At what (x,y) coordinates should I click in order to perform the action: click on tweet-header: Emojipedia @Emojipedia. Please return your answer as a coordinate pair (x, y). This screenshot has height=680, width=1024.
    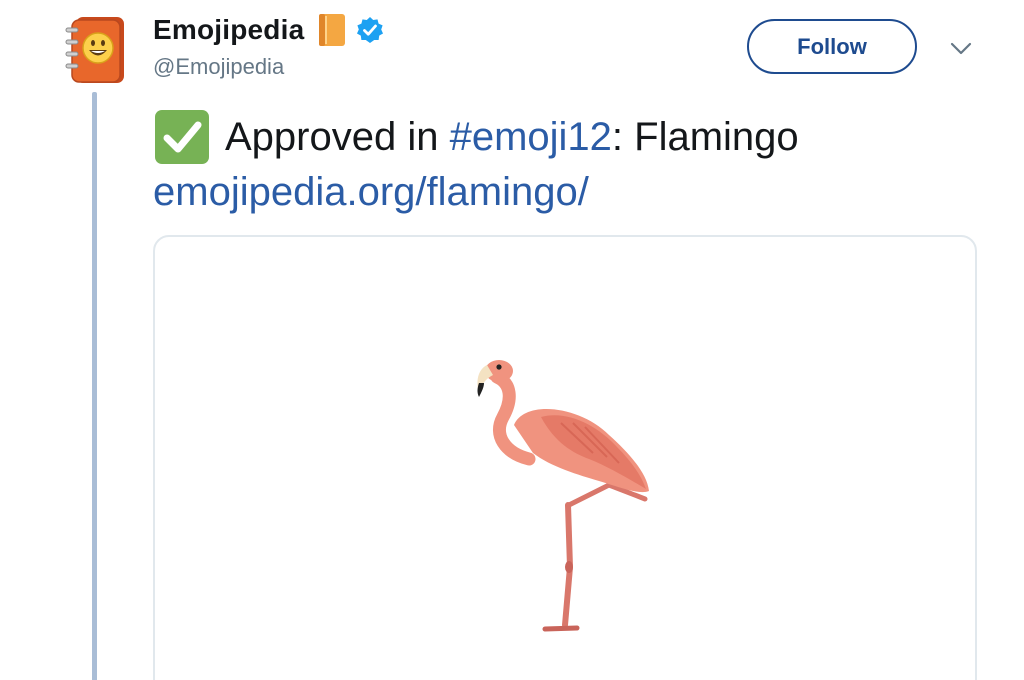
    Looking at the image, I should click on (268, 45).